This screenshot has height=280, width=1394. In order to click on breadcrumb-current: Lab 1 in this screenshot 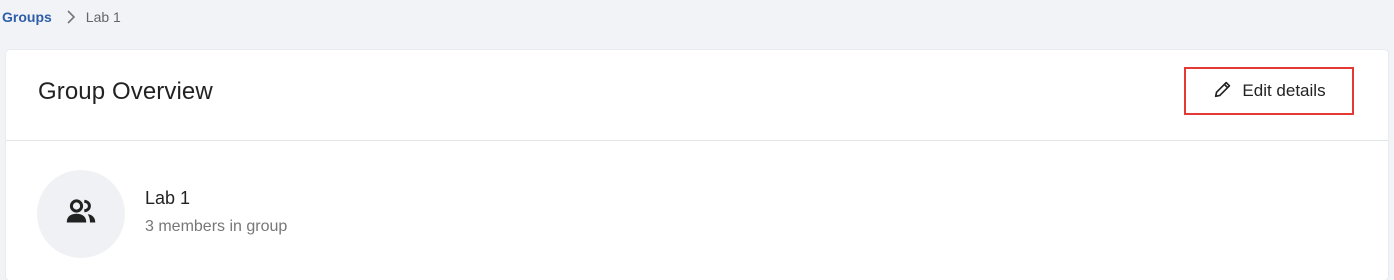, I will do `click(103, 17)`.